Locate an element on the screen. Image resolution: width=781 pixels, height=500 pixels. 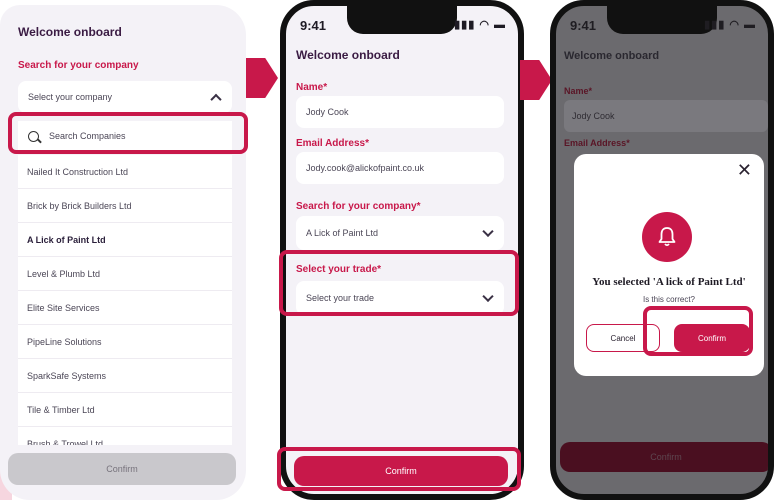
company-label: Search for your company* is located at coordinates (358, 206).